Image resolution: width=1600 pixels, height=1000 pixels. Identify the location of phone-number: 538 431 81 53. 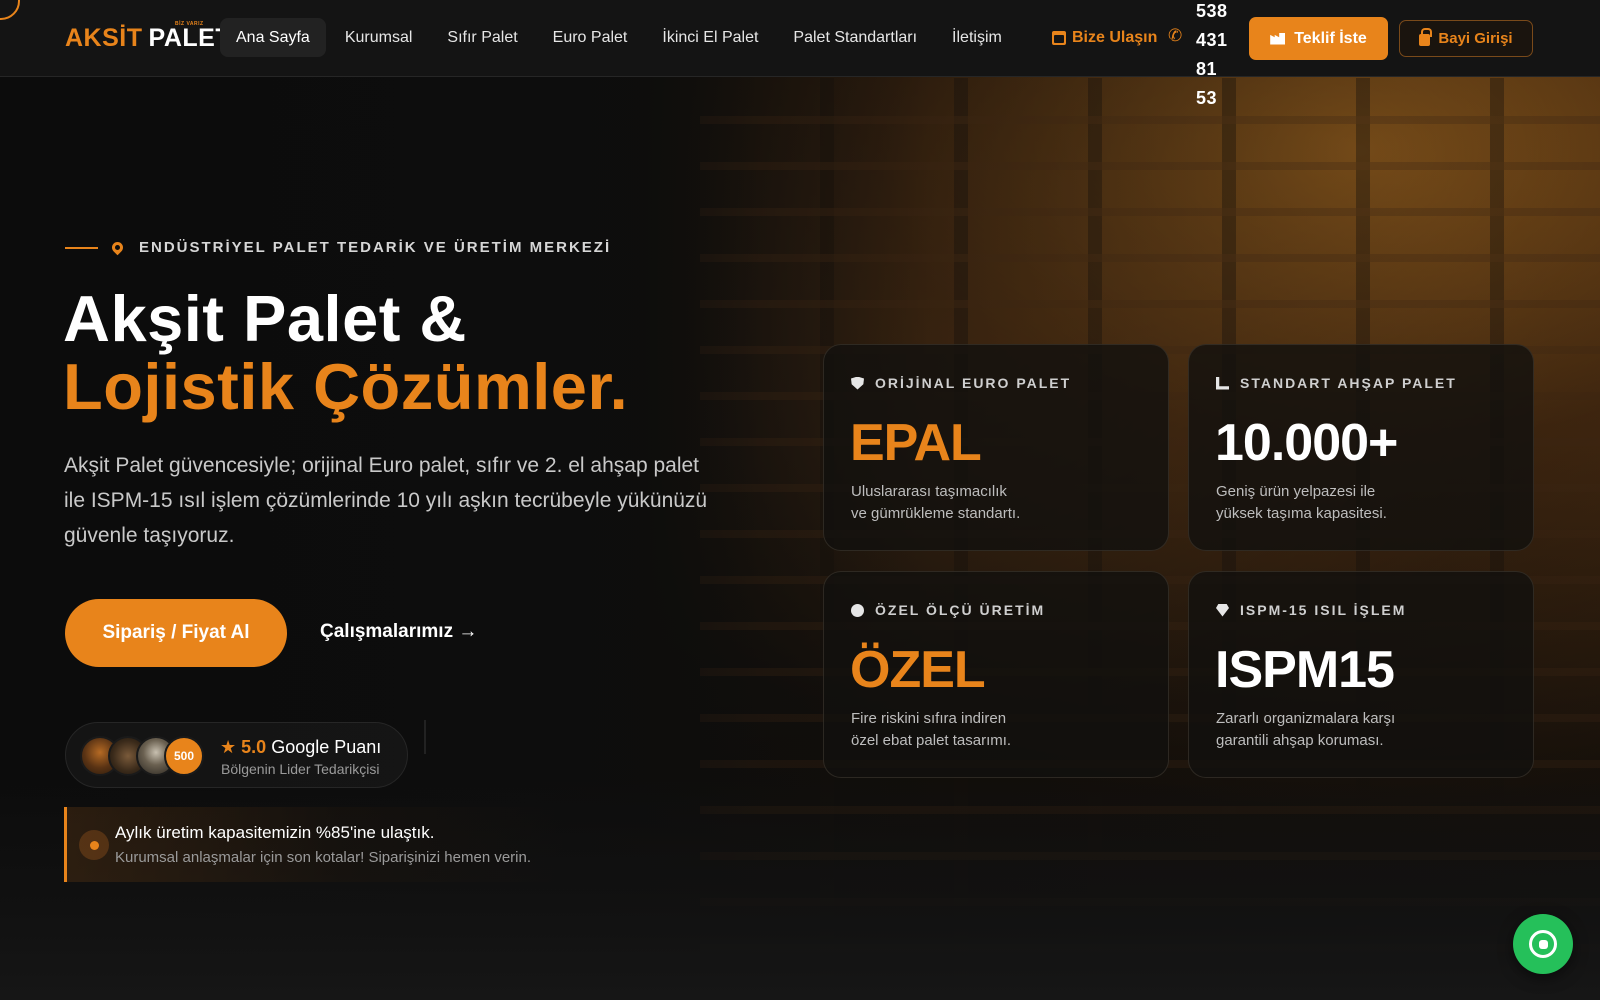
(1220, 56).